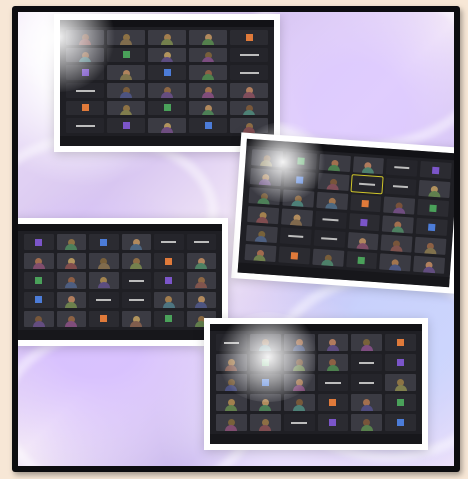 This screenshot has width=468, height=479. What do you see at coordinates (120, 282) in the screenshot?
I see `video-call-grid` at bounding box center [120, 282].